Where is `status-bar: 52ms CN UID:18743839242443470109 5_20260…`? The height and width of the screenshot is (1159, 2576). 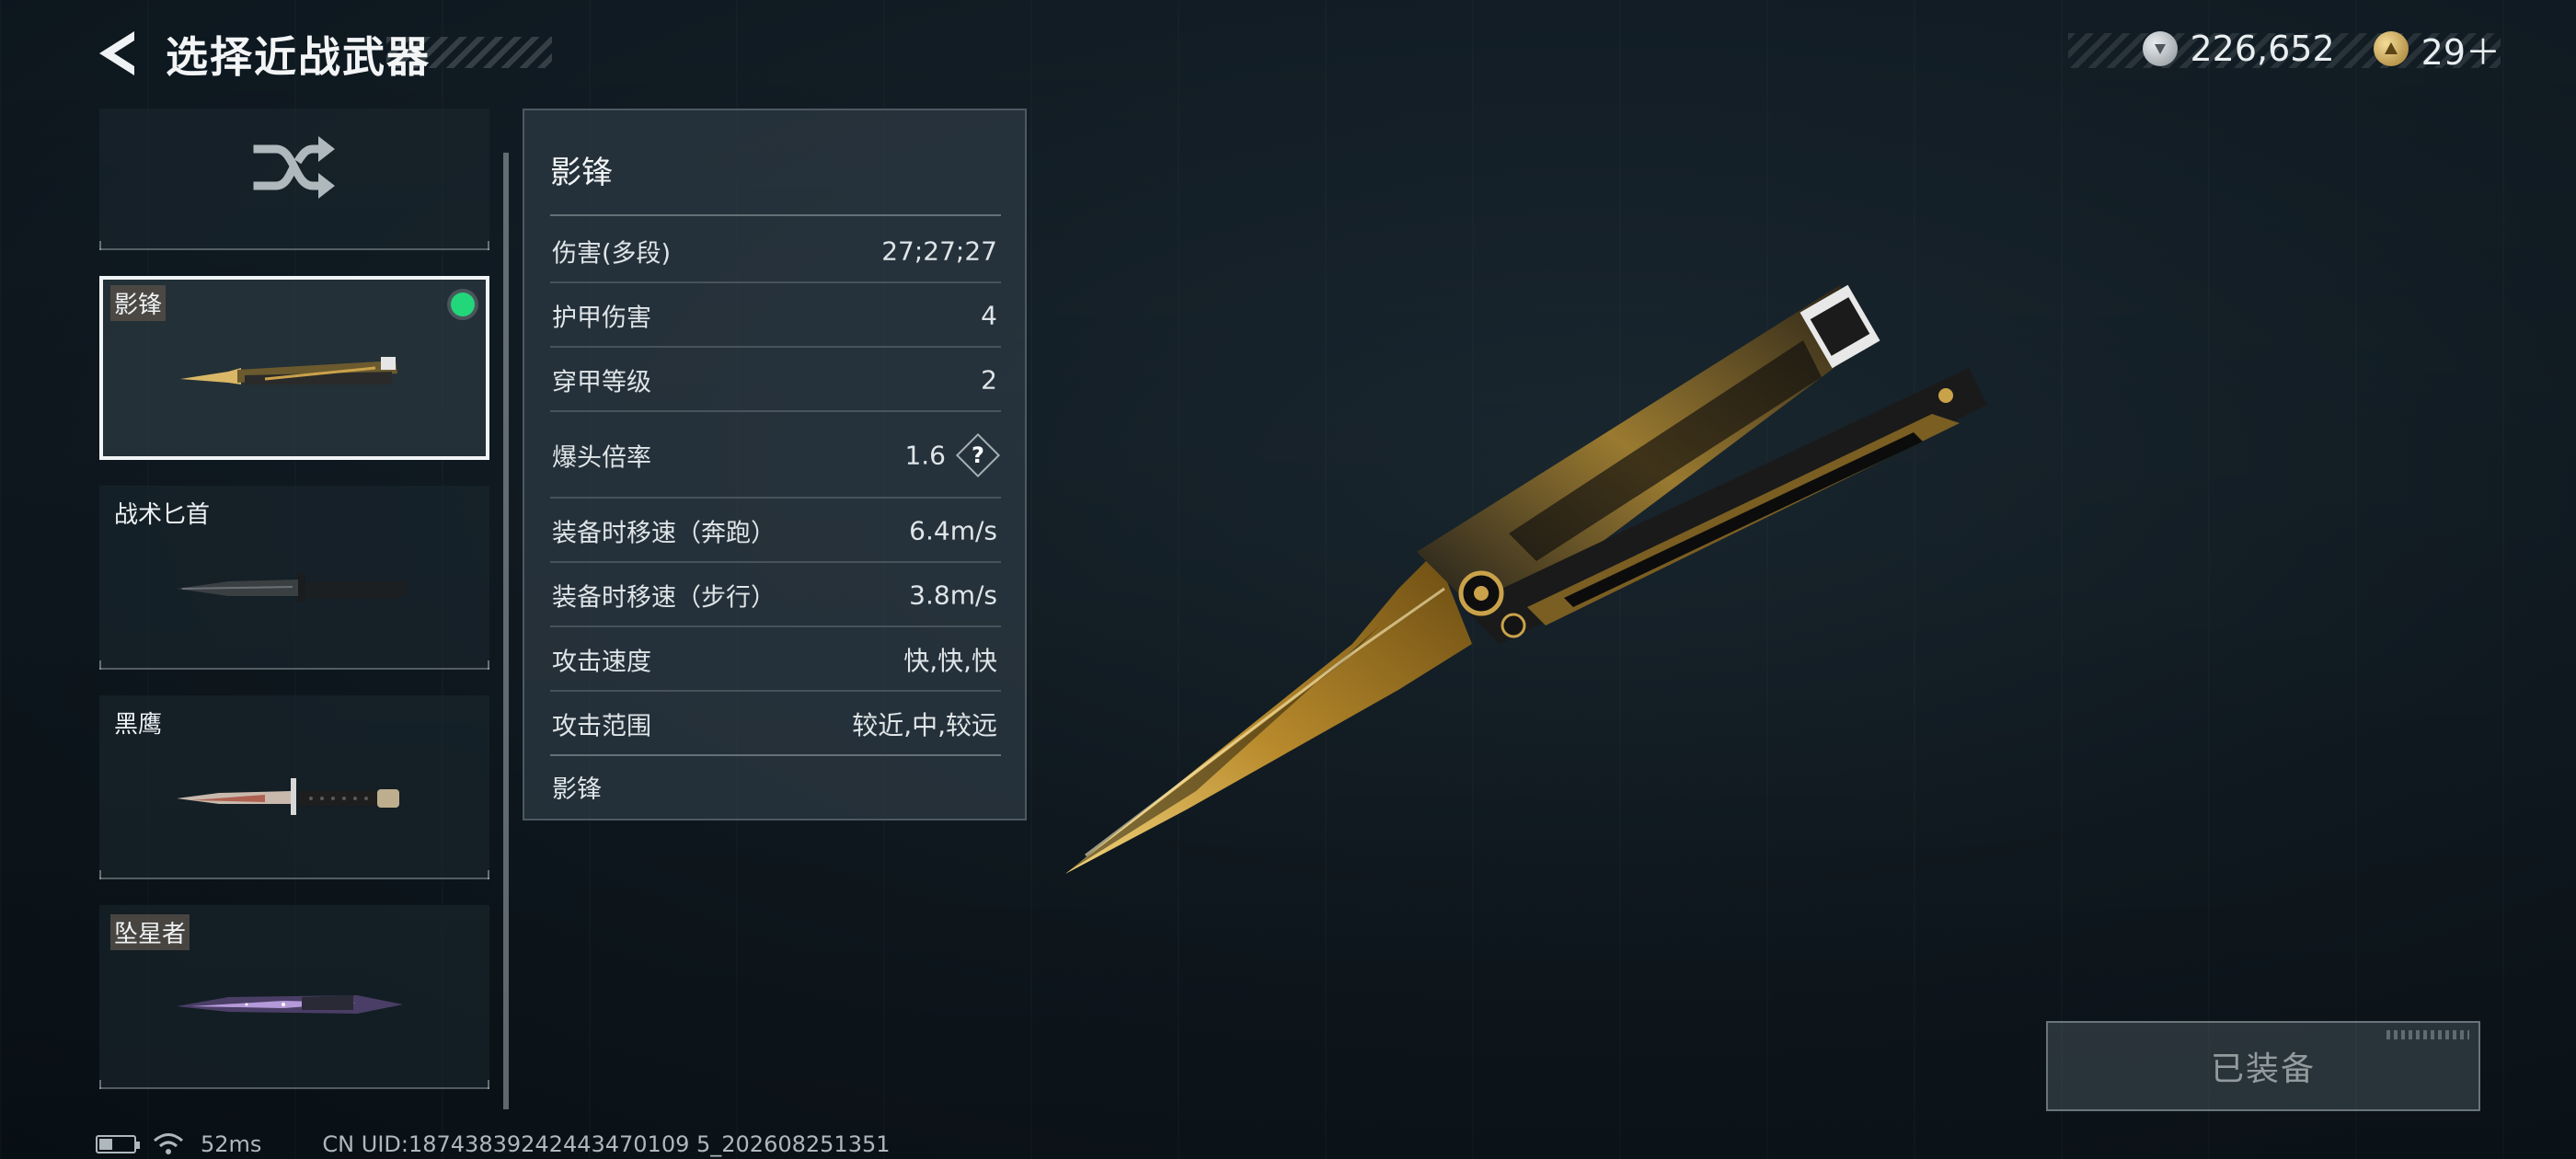 status-bar: 52ms CN UID:18743839242443470109 5_20260… is located at coordinates (493, 1144).